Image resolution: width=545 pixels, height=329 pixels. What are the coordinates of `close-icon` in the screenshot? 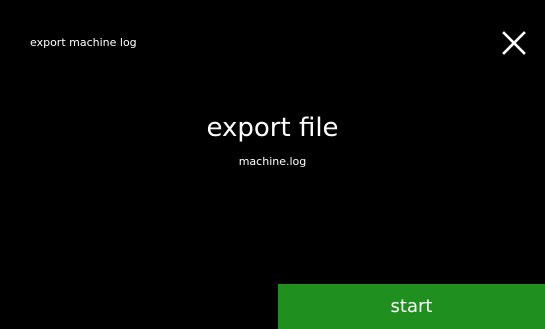 It's located at (514, 43).